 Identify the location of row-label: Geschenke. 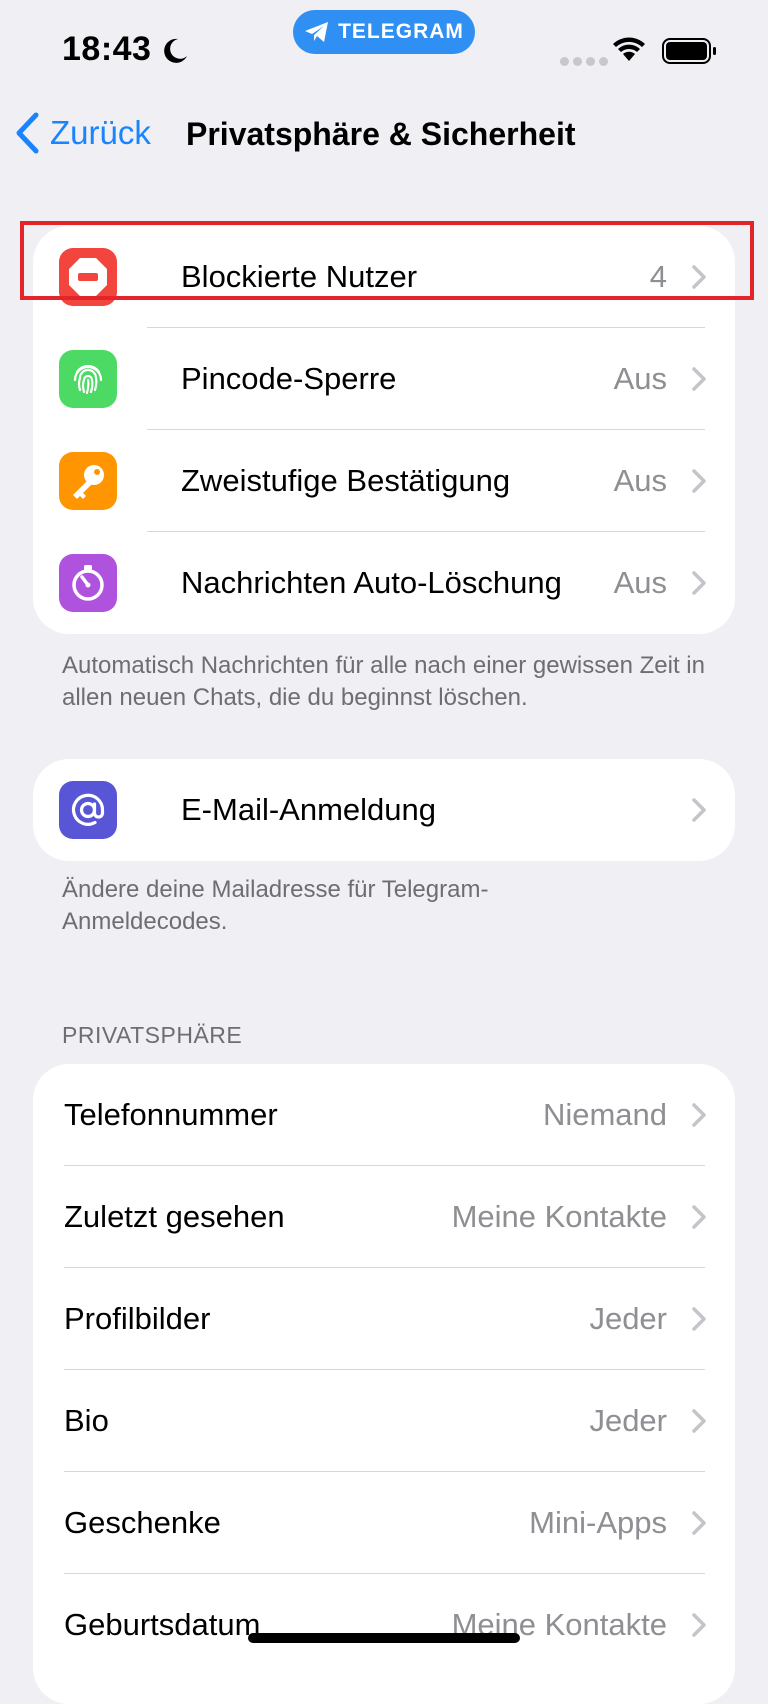
(142, 1522).